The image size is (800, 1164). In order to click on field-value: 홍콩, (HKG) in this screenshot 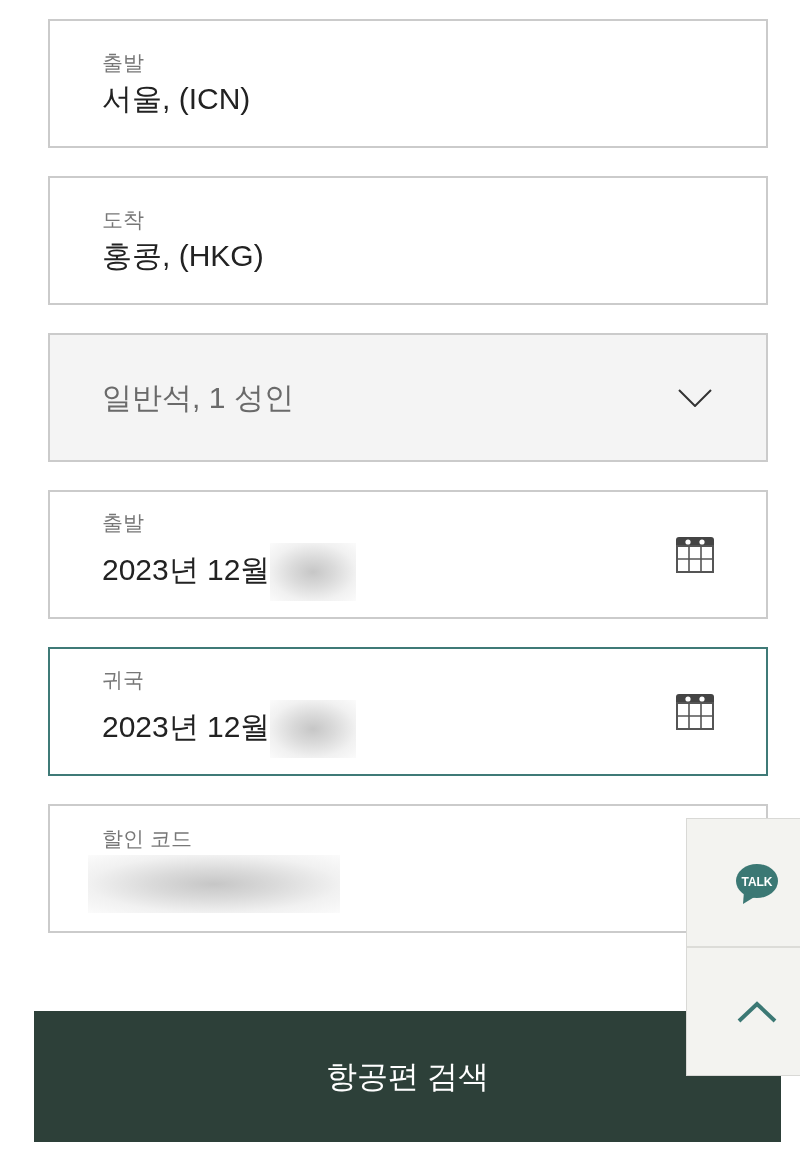, I will do `click(183, 255)`.